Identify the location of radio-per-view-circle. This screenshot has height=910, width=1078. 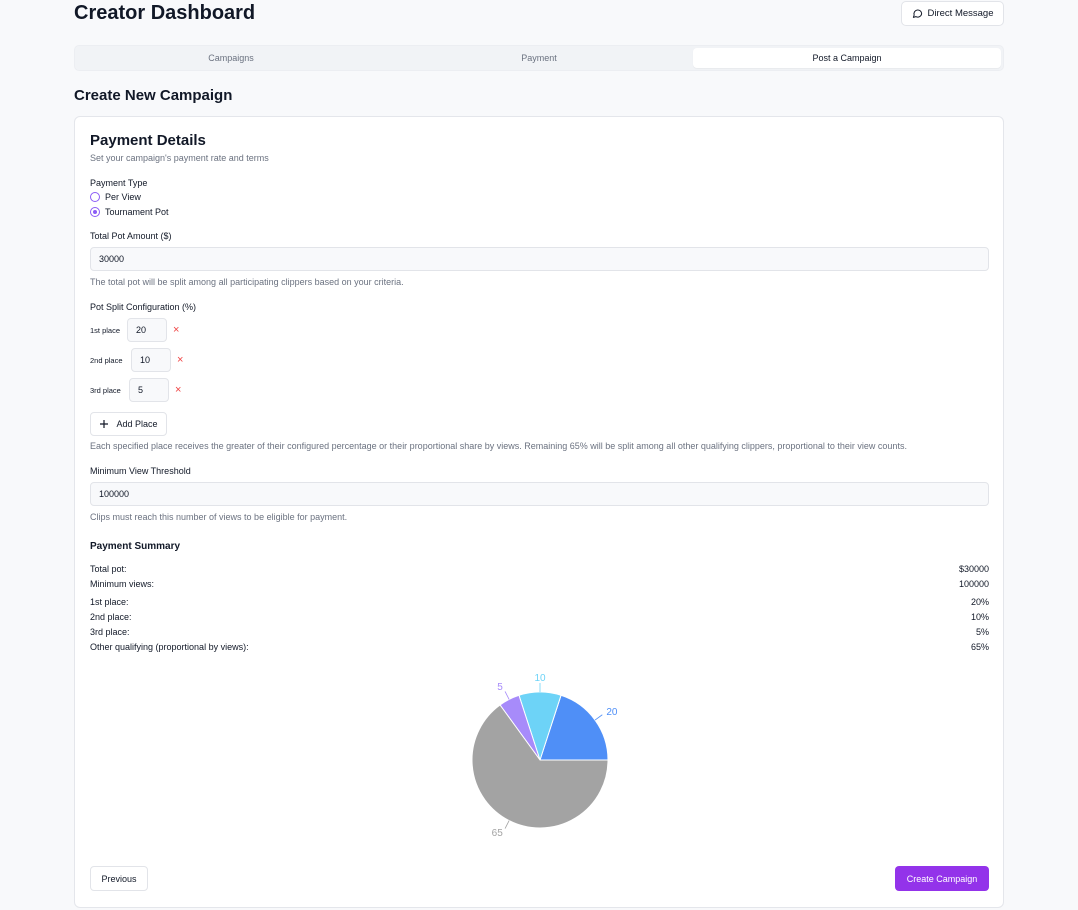
(95, 197).